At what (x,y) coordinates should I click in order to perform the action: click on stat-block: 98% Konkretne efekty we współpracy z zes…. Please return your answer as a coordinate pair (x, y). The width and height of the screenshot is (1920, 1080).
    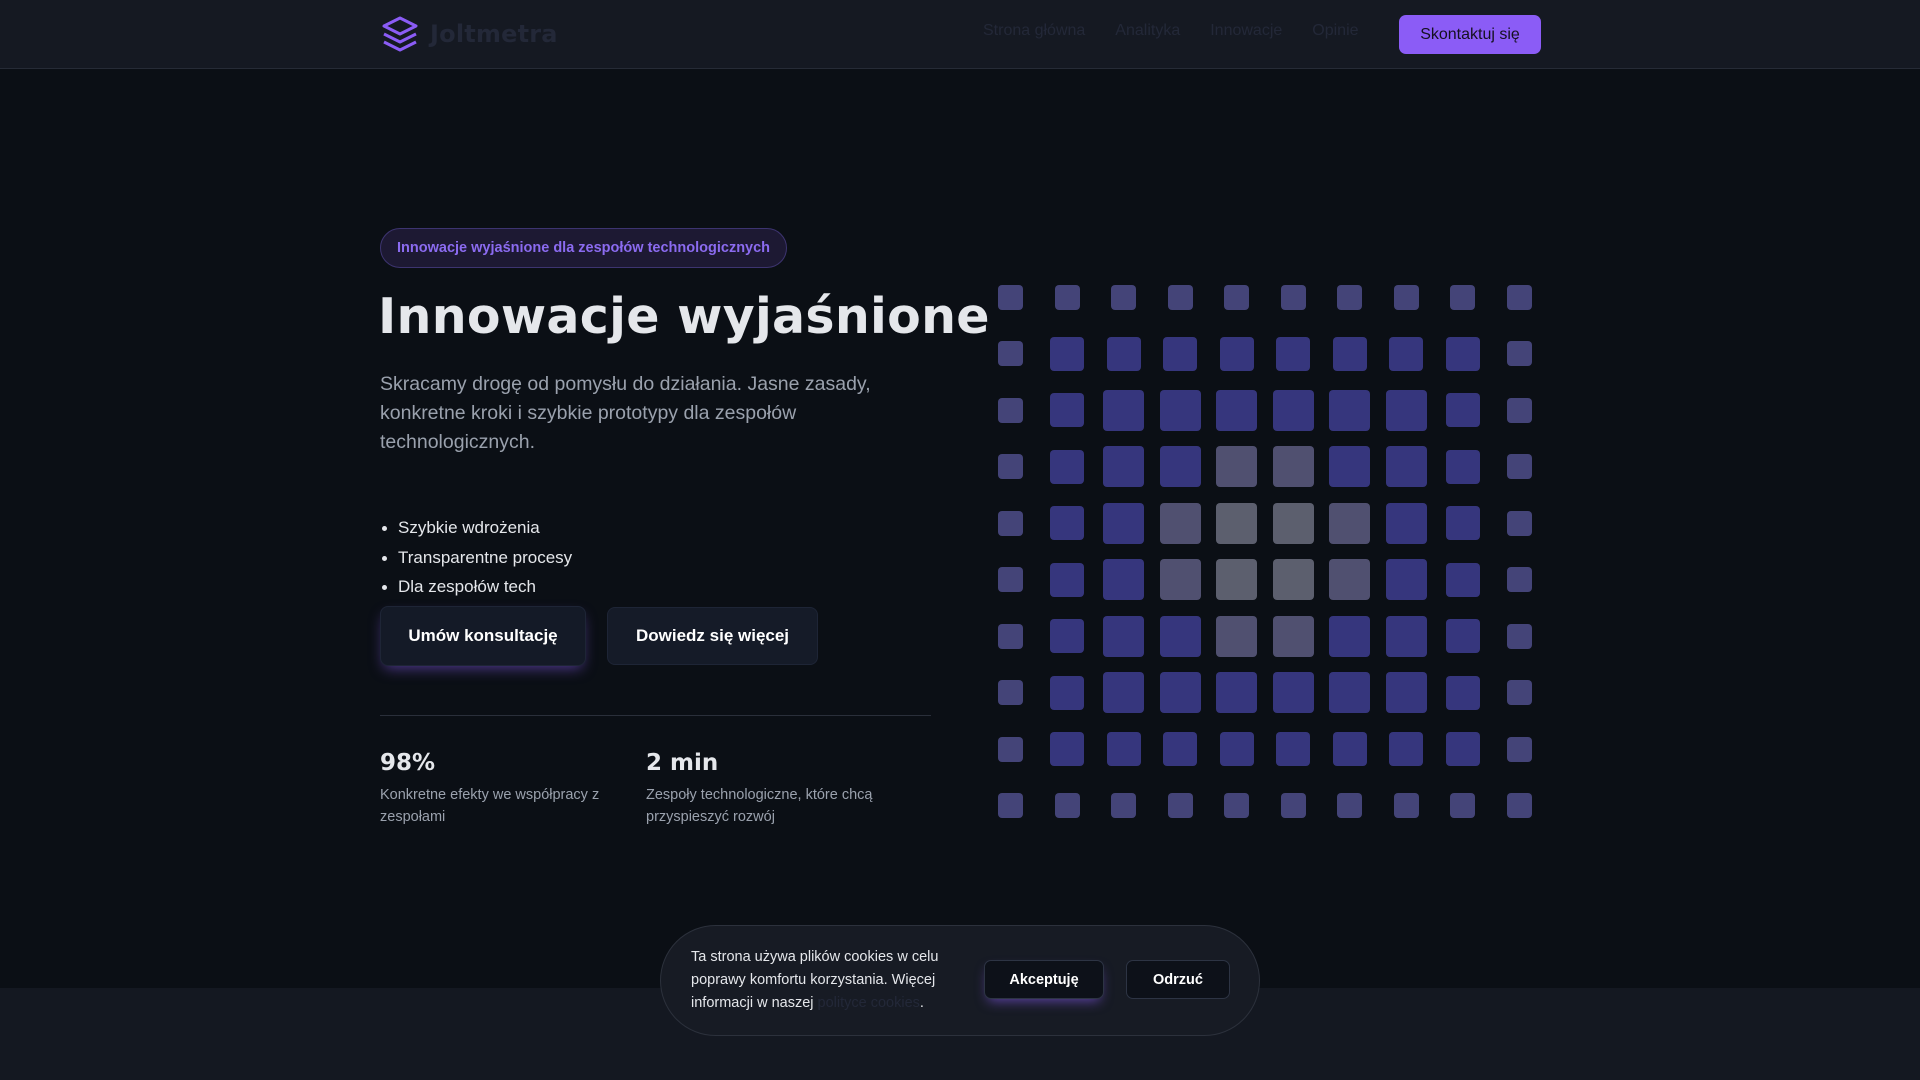
    Looking at the image, I should click on (495, 789).